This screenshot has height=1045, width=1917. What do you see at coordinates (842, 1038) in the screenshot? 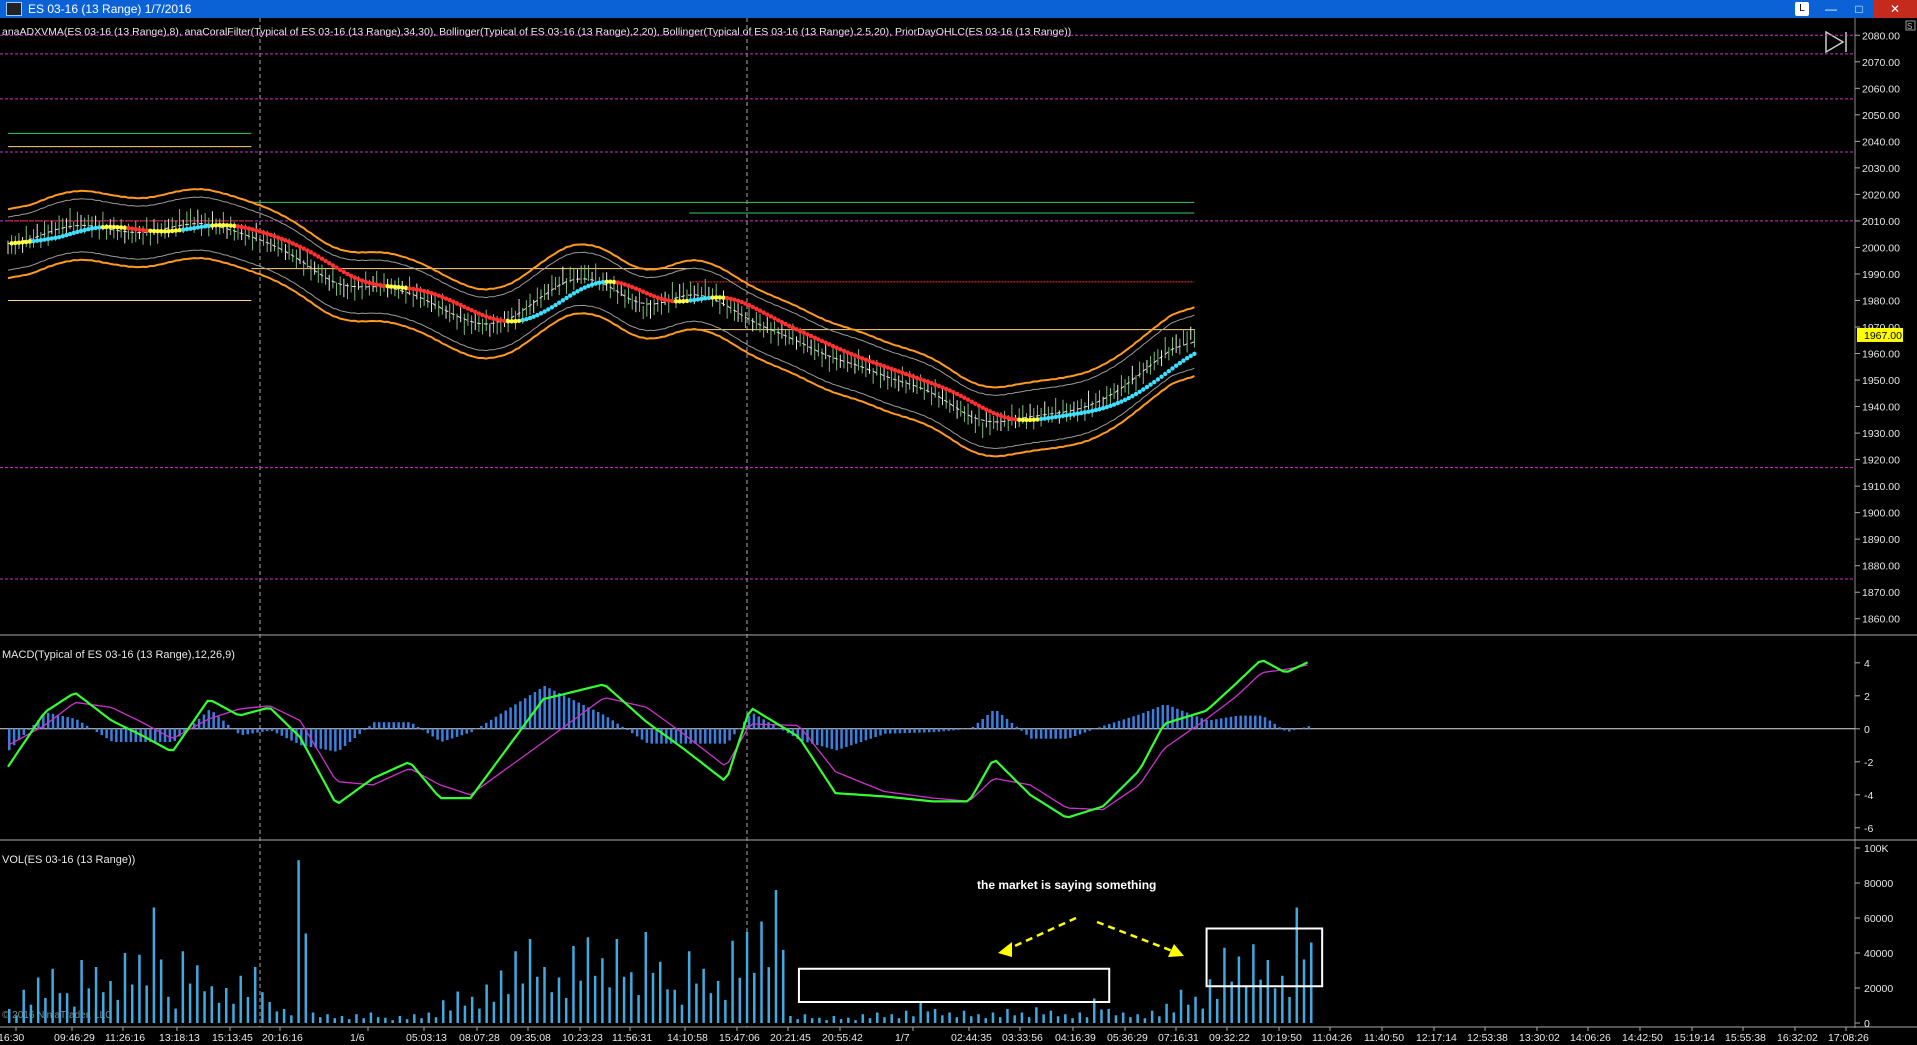
I see `x-tick-label: 20:55:42` at bounding box center [842, 1038].